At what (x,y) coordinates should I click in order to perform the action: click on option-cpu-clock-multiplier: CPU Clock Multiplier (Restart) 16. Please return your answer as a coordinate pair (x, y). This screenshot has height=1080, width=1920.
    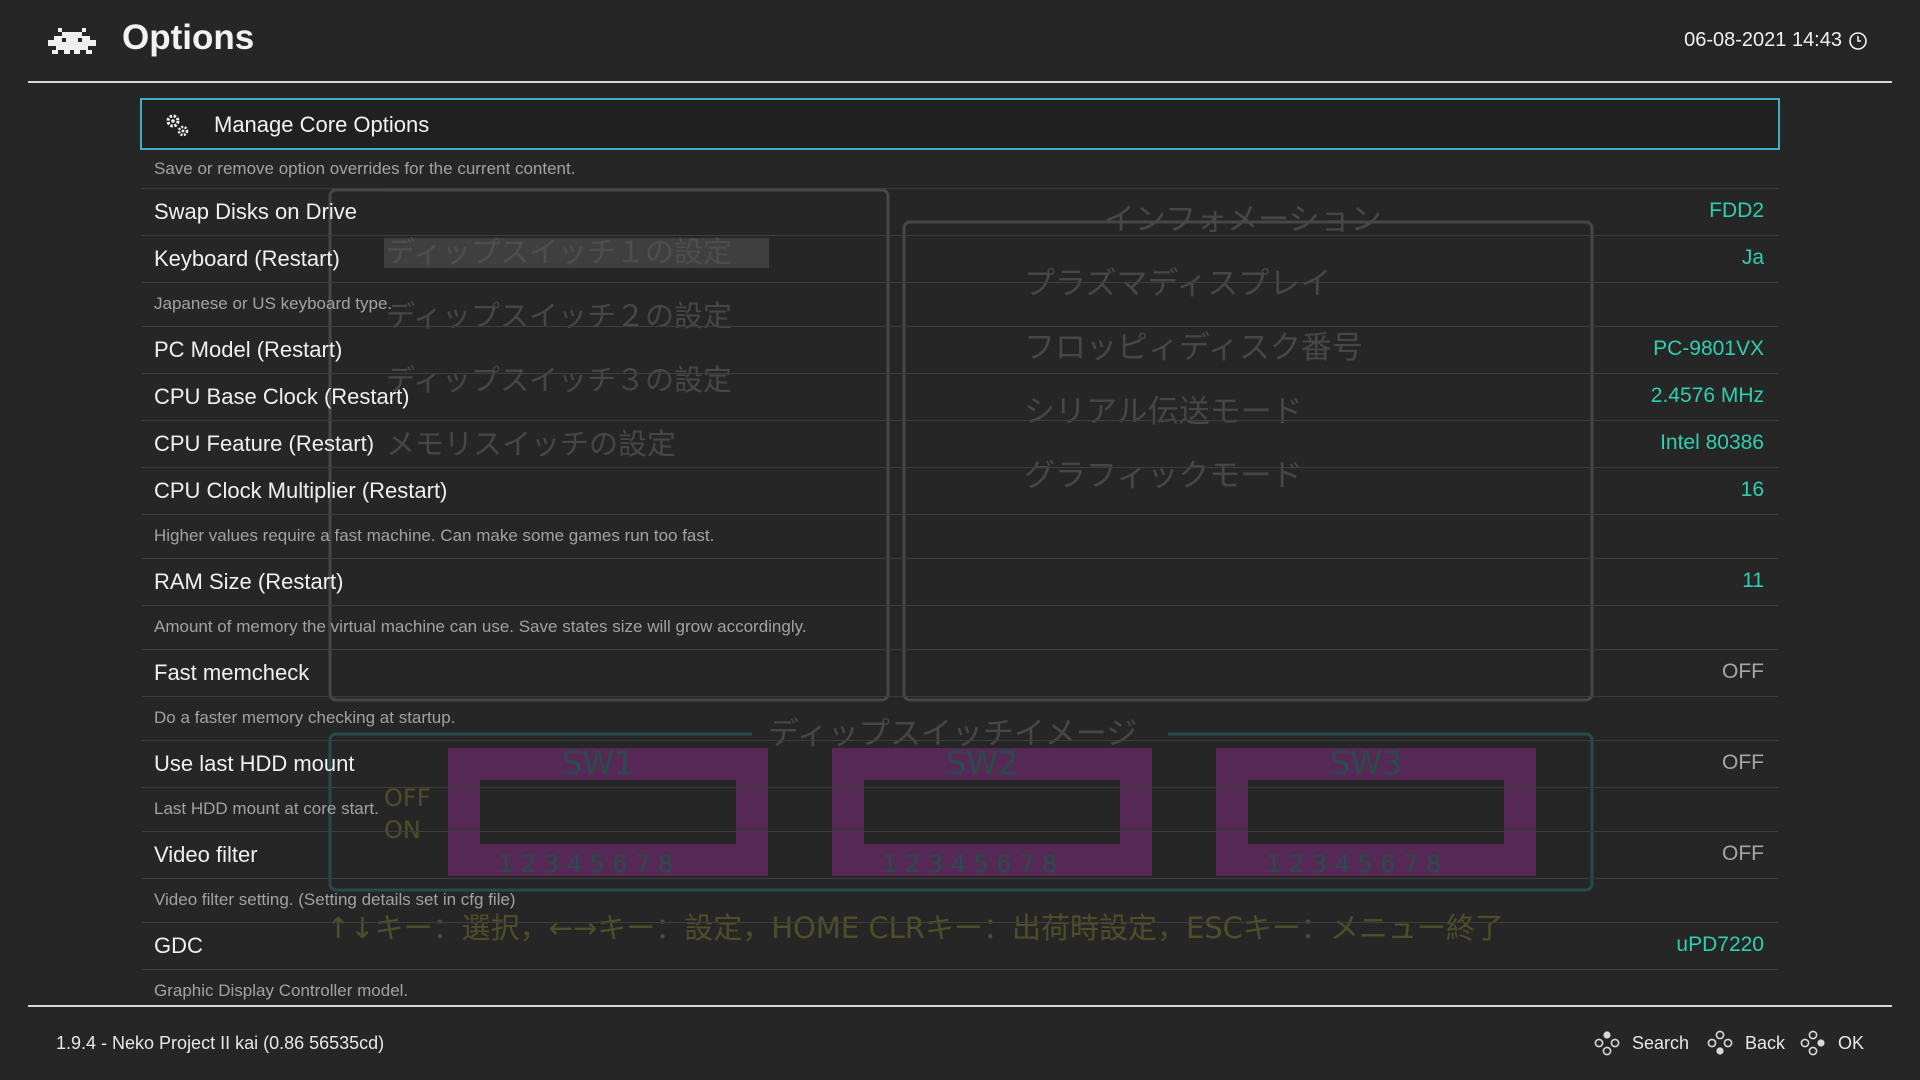
    Looking at the image, I should click on (960, 491).